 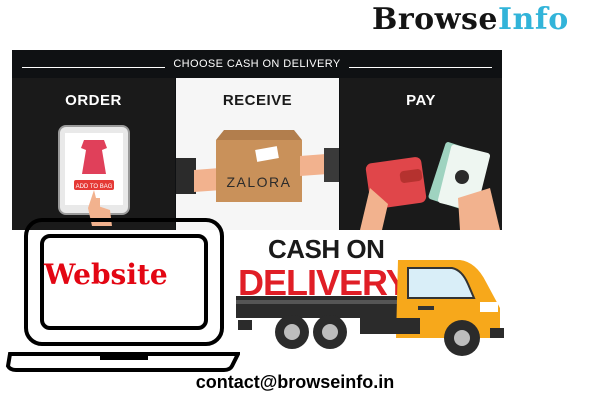 I want to click on zalora-box-text: ZALORA, so click(x=258, y=182).